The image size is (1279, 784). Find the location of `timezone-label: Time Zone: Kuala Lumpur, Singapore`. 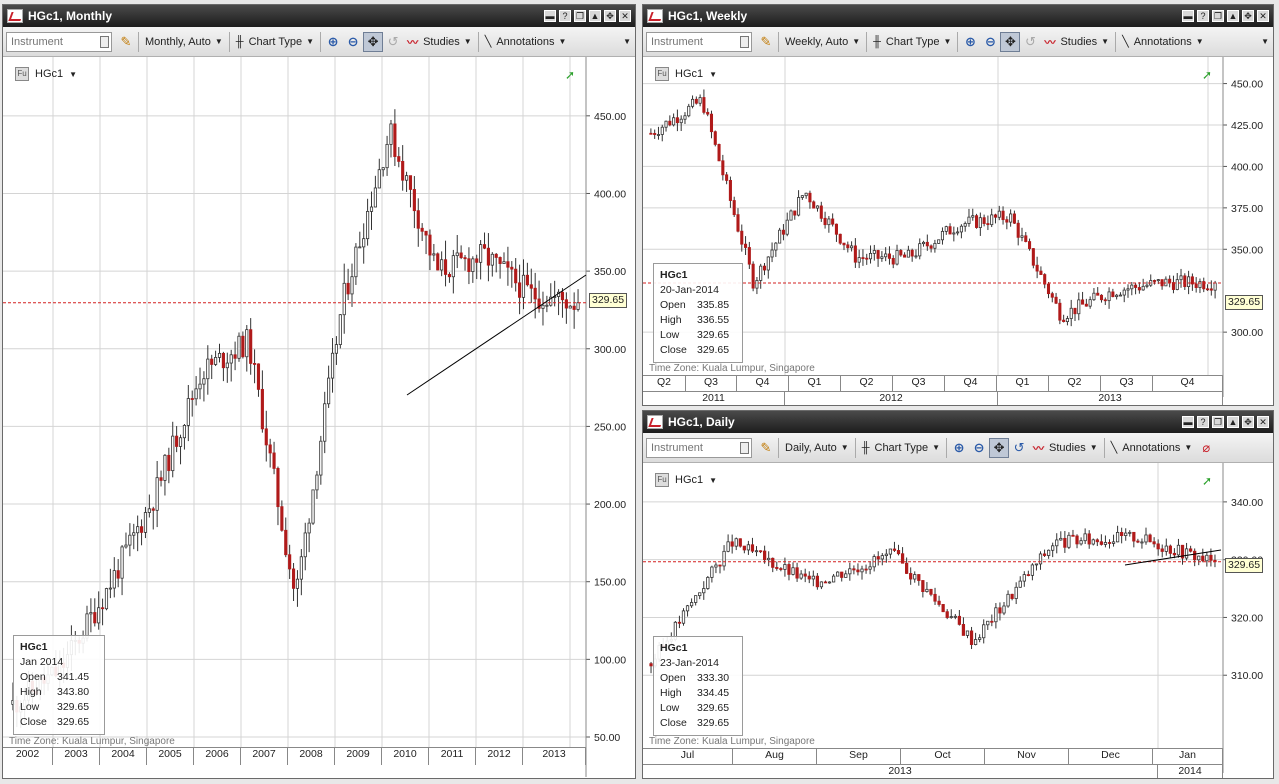

timezone-label: Time Zone: Kuala Lumpur, Singapore is located at coordinates (732, 741).